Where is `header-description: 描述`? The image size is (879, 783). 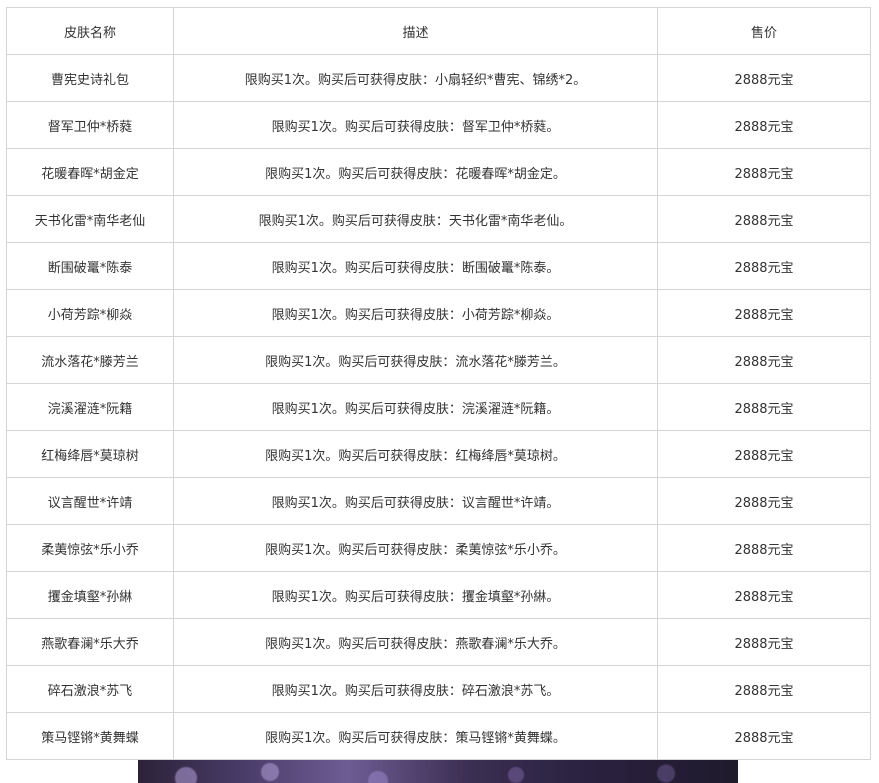
header-description: 描述 is located at coordinates (415, 31).